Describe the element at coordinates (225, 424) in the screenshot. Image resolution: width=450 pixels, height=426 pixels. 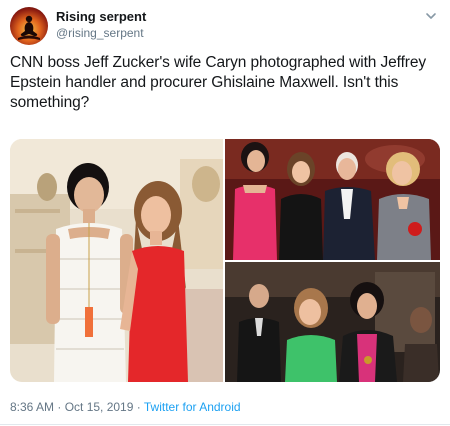
I see `divider` at that location.